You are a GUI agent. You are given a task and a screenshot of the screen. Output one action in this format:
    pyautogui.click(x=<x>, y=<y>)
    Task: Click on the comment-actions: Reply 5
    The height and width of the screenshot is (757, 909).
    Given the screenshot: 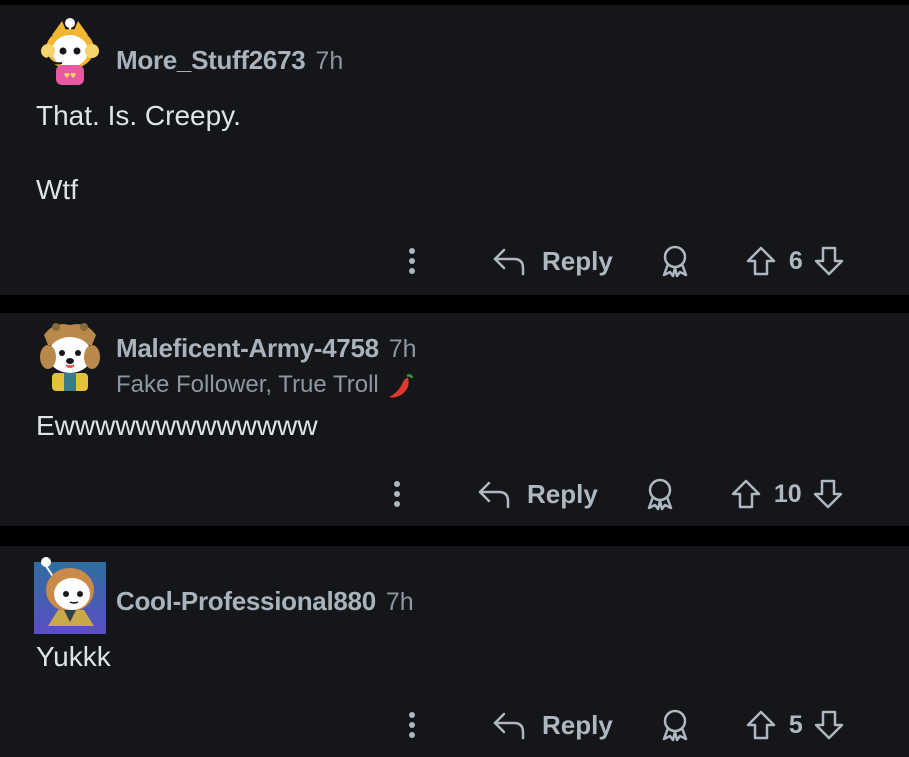 What is the action you would take?
    pyautogui.click(x=623, y=725)
    